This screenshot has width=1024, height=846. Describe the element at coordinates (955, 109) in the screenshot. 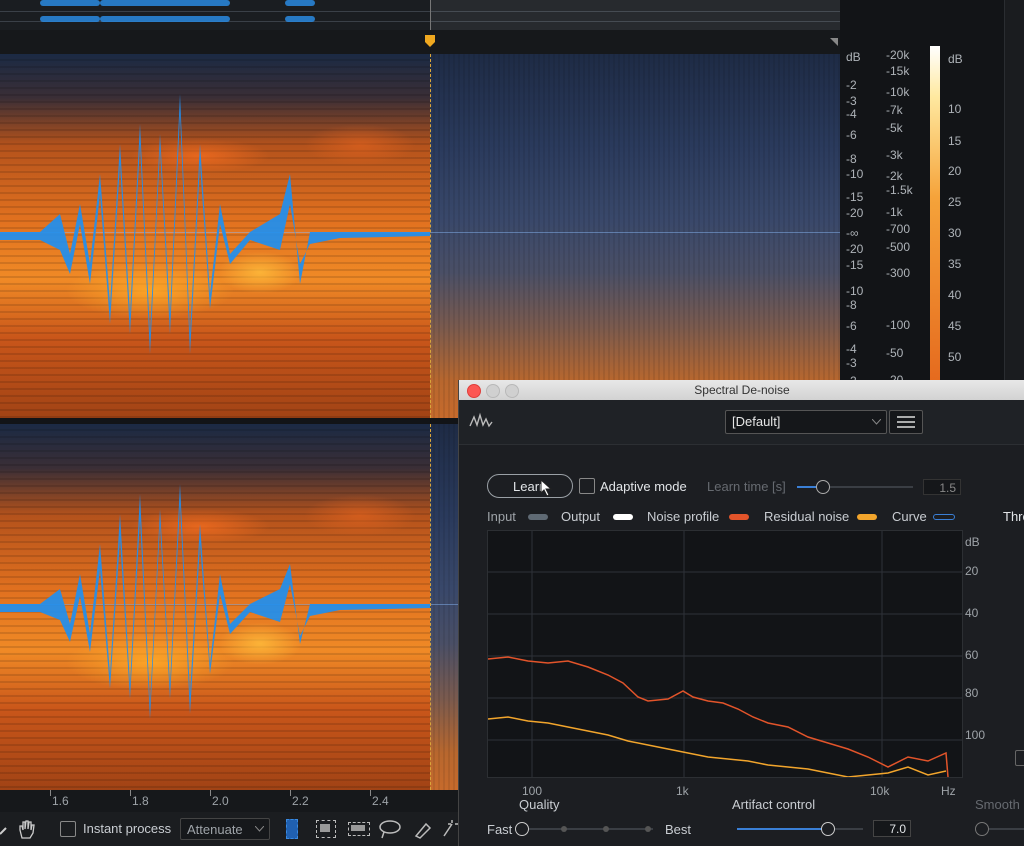

I see `meter-label: 10` at that location.